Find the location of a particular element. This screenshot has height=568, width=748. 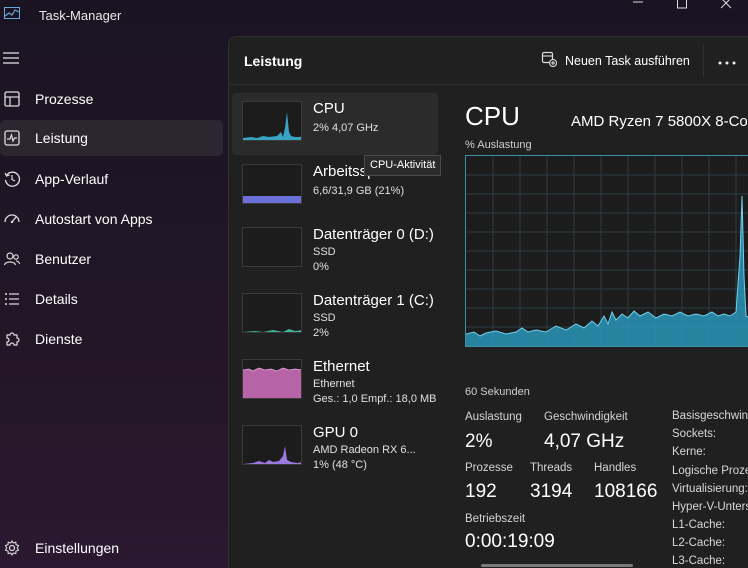

grid-icon is located at coordinates (12, 99).